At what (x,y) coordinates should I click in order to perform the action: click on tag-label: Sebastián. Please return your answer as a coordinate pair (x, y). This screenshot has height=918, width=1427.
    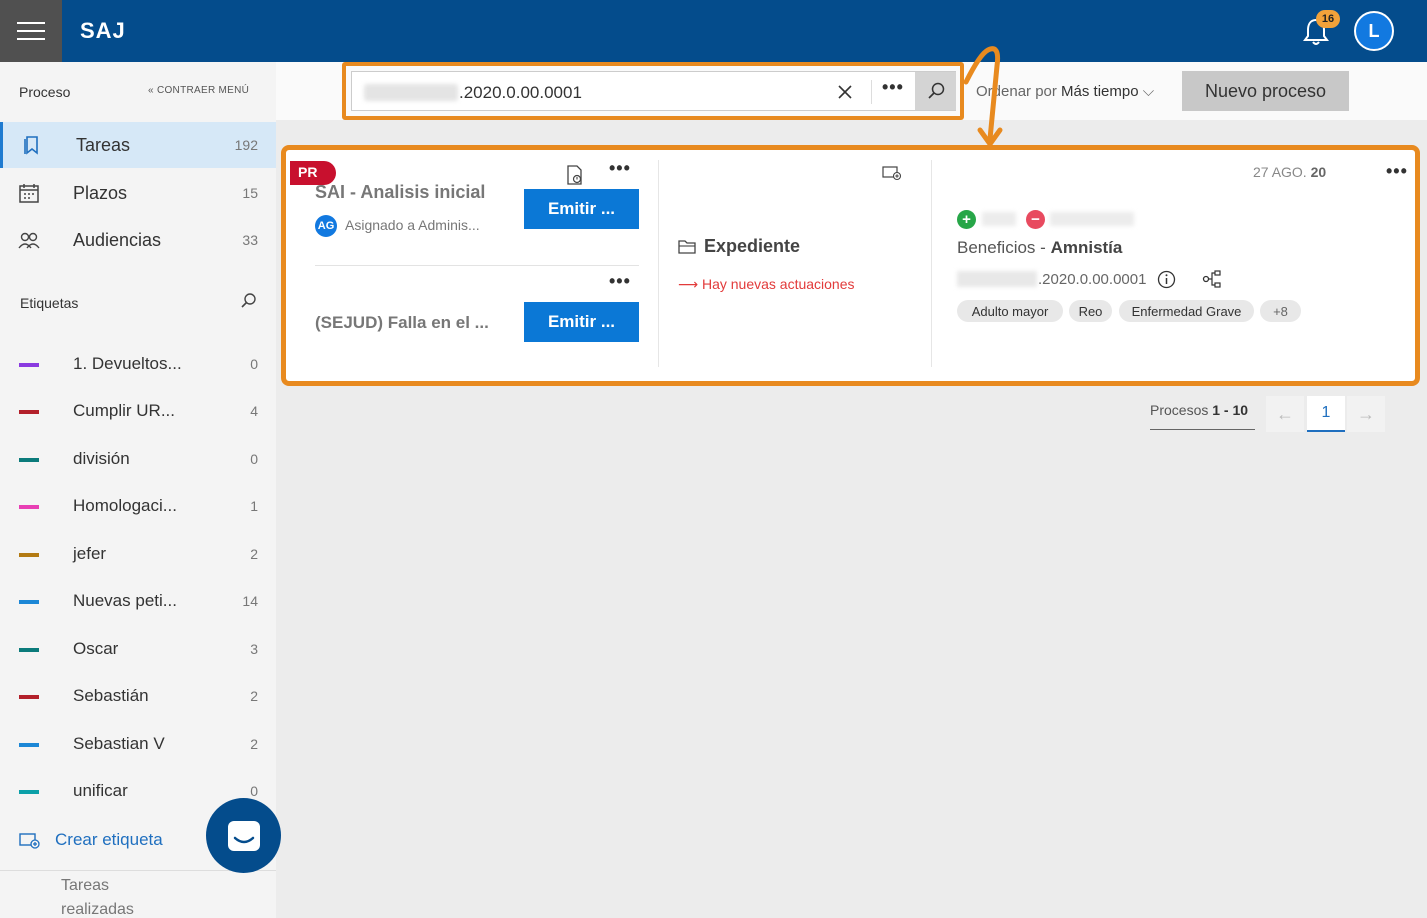
    Looking at the image, I should click on (111, 695).